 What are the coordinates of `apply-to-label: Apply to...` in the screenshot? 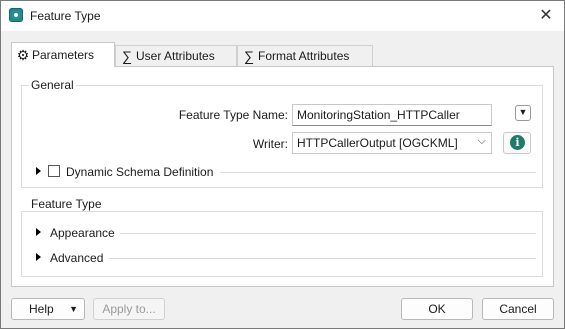 It's located at (129, 309).